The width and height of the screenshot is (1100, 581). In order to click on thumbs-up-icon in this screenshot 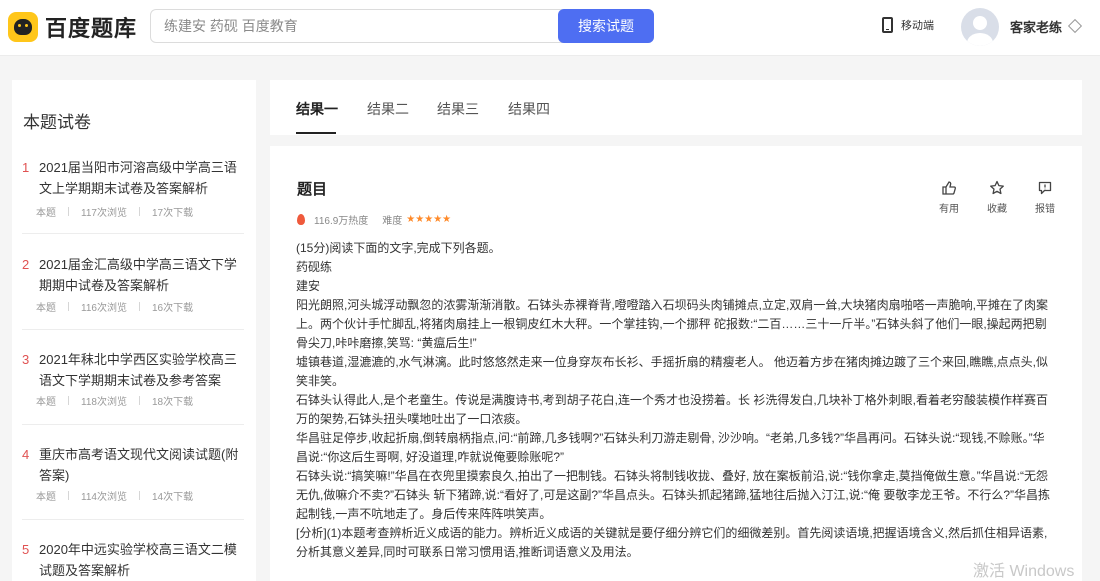, I will do `click(949, 188)`.